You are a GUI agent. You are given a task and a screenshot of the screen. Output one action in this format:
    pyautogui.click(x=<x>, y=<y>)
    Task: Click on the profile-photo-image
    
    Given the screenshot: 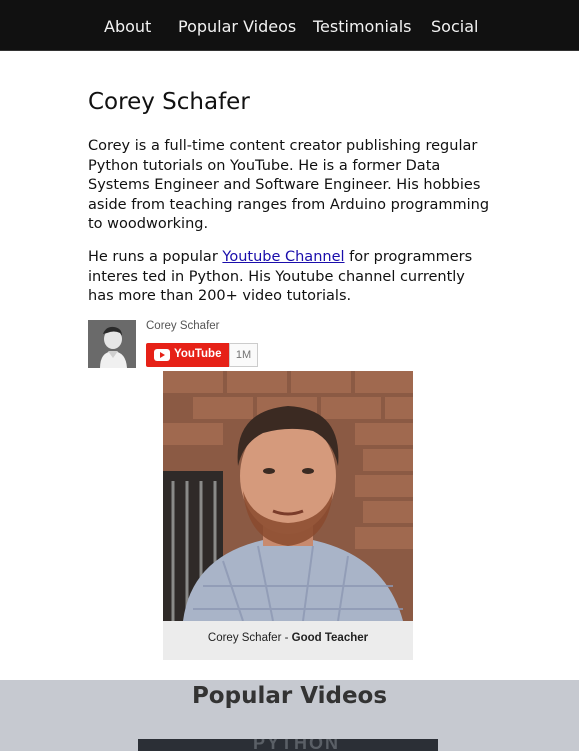 What is the action you would take?
    pyautogui.click(x=288, y=496)
    